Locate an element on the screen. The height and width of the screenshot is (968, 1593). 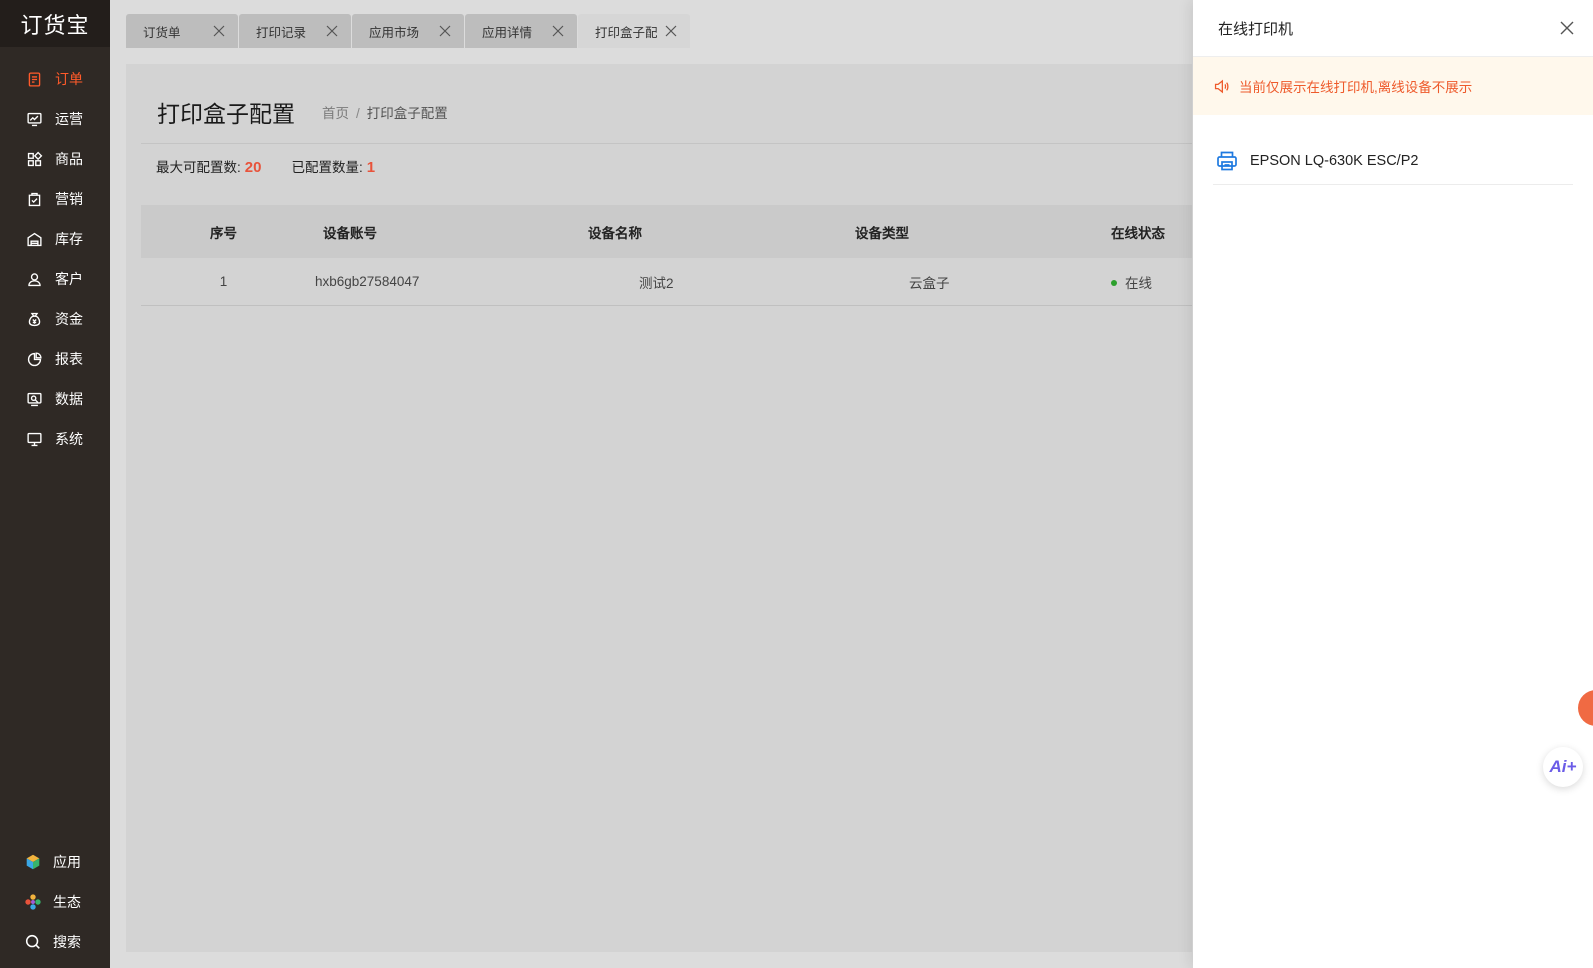
max-config-label: 最大可配置数: is located at coordinates (198, 167).